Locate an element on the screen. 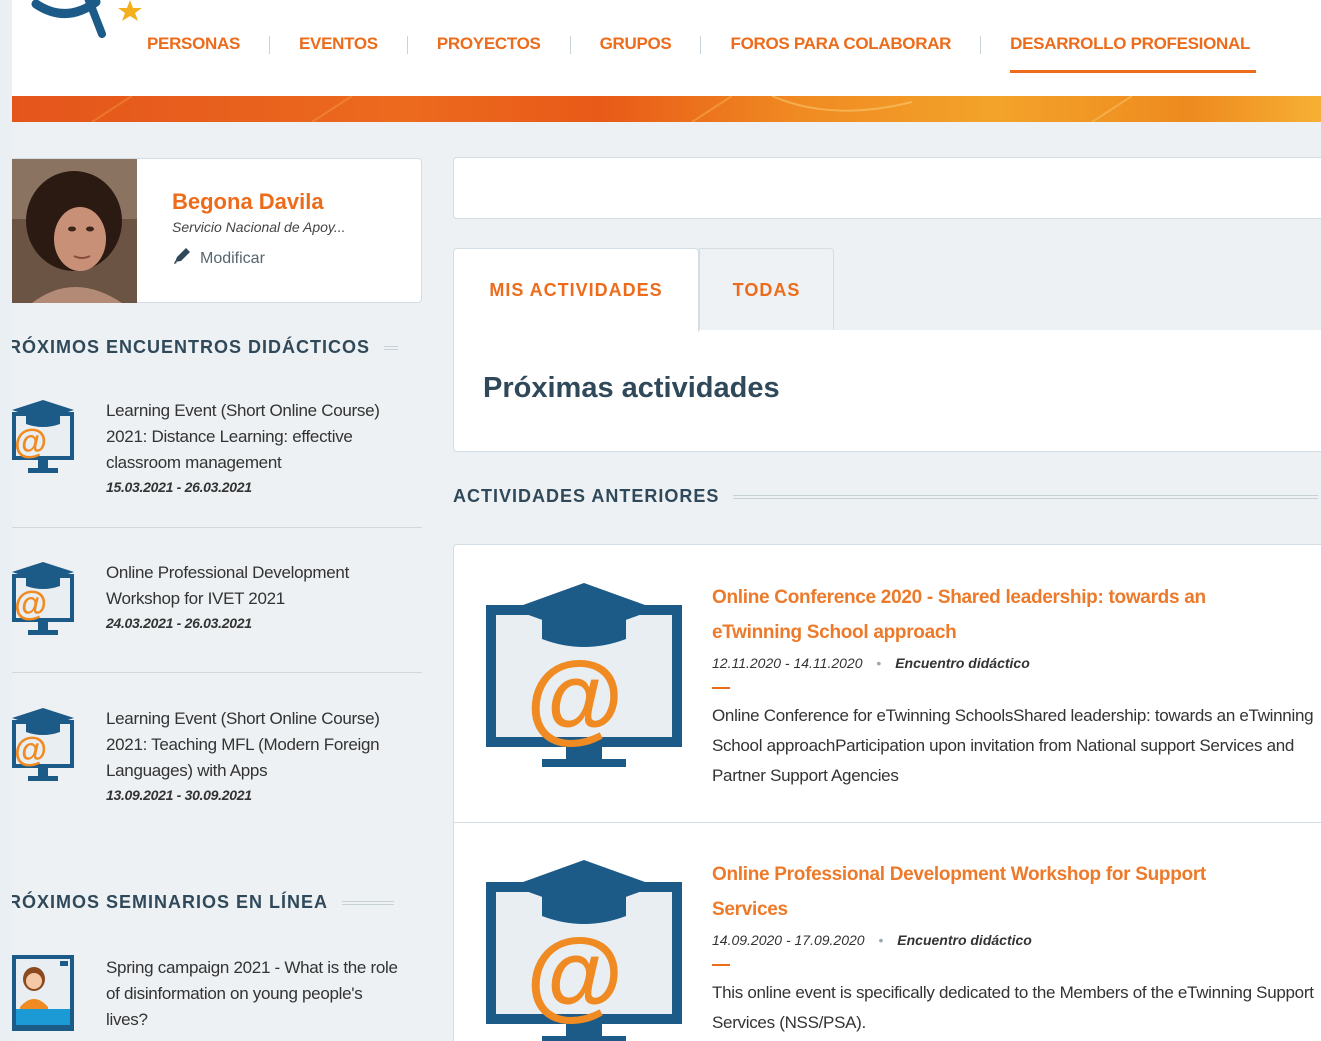 This screenshot has width=1321, height=1041. webinars-heading: RÓXIMOS SEMINARIOS EN LÍNEA is located at coordinates (203, 902).